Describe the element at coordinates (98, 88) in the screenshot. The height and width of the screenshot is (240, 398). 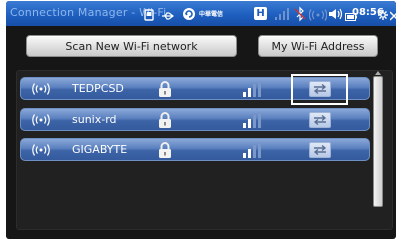
I see `network-ssid: TEDPCSD` at that location.